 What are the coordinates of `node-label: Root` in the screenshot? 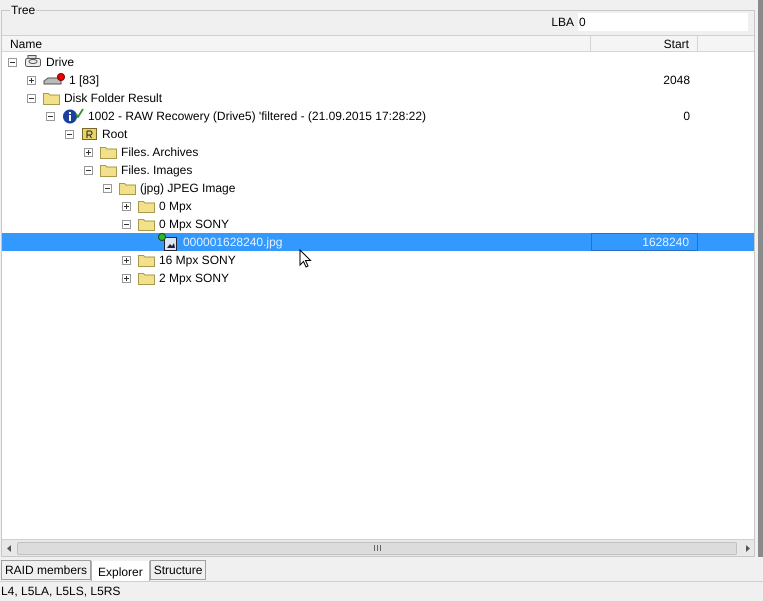 It's located at (115, 134).